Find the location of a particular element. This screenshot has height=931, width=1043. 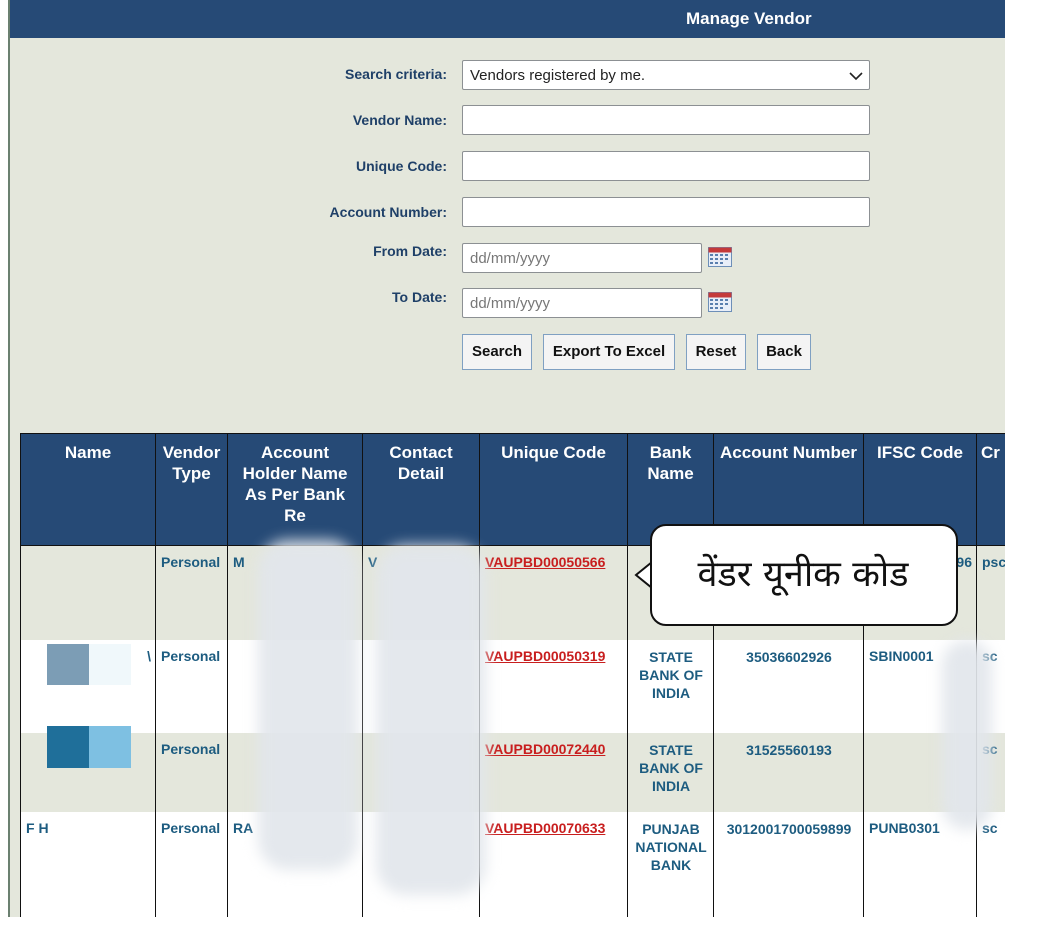

unique-code-link: VAUPBD00070633 is located at coordinates (545, 828).